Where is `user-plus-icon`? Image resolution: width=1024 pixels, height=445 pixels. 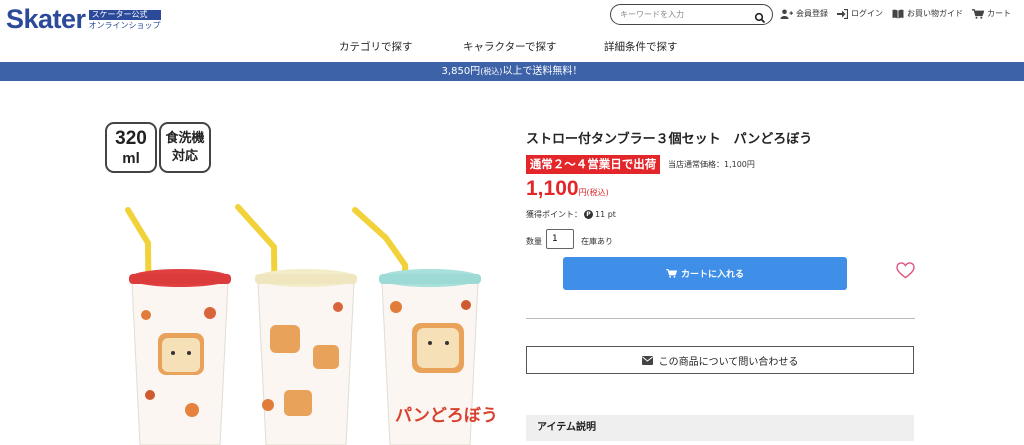 user-plus-icon is located at coordinates (786, 14).